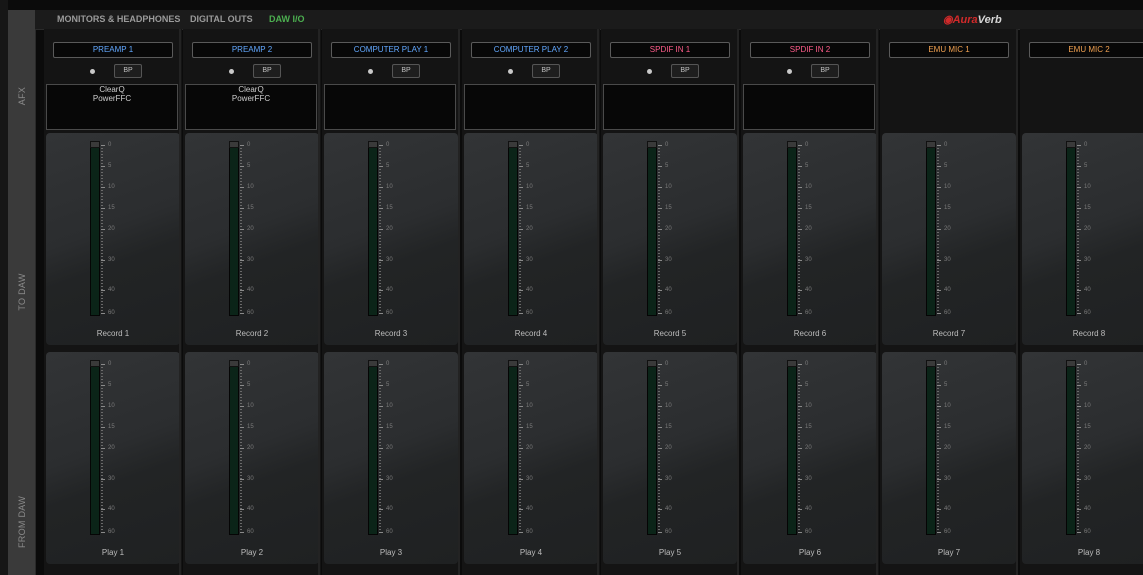  I want to click on record-meter-panel: 0 5 10 15 20 30 40 60 Record 3, so click(391, 239).